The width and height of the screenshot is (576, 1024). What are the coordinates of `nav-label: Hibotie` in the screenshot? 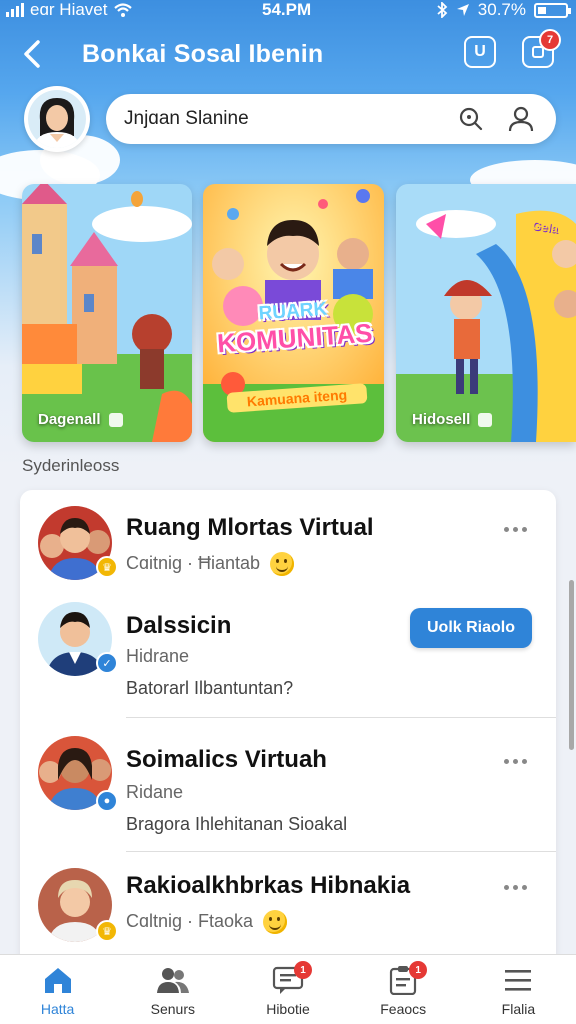 It's located at (288, 1009).